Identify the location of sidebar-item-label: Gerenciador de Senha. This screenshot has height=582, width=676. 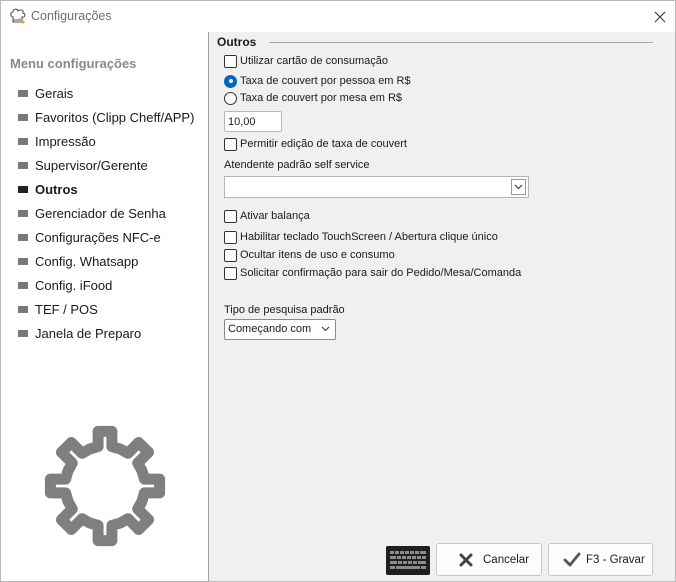
(100, 213).